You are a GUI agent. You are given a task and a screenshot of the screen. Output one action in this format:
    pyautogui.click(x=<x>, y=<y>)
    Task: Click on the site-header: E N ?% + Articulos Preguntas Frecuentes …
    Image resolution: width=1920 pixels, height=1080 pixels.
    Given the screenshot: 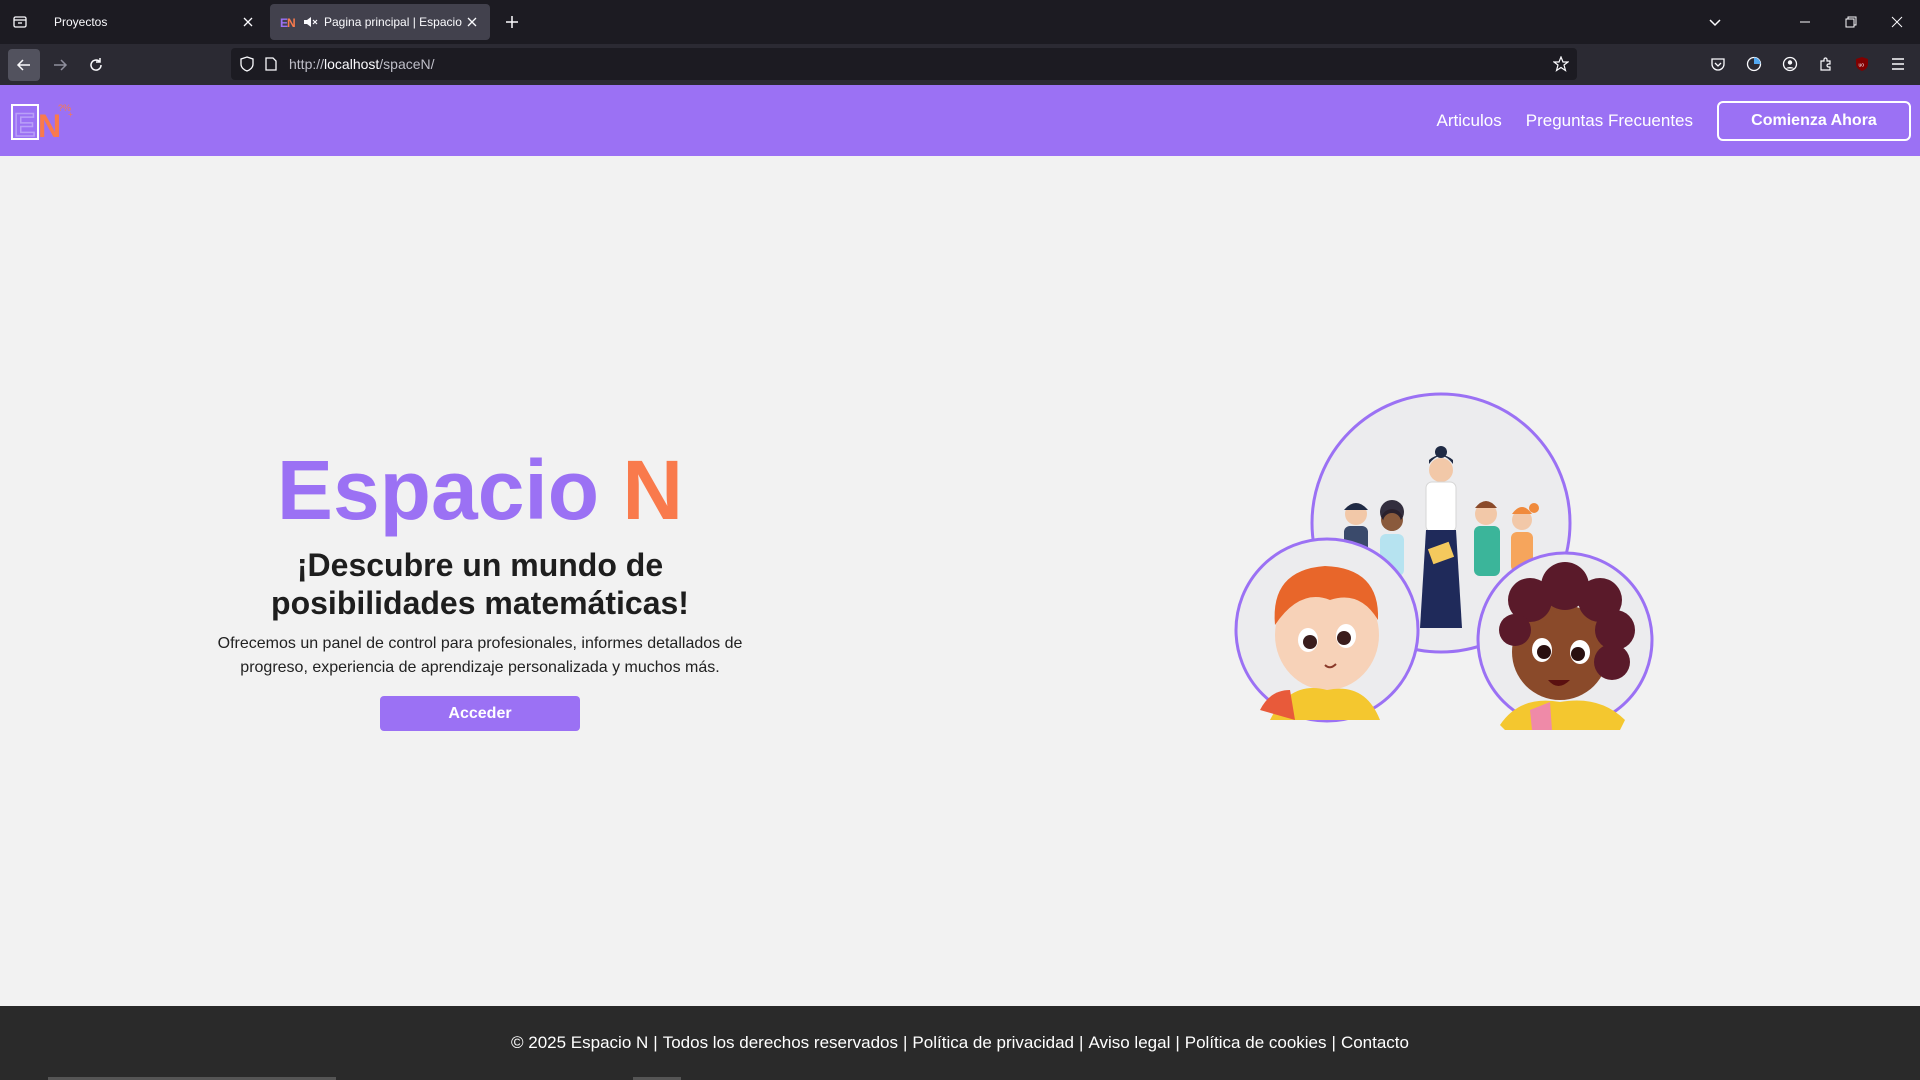 What is the action you would take?
    pyautogui.click(x=960, y=120)
    